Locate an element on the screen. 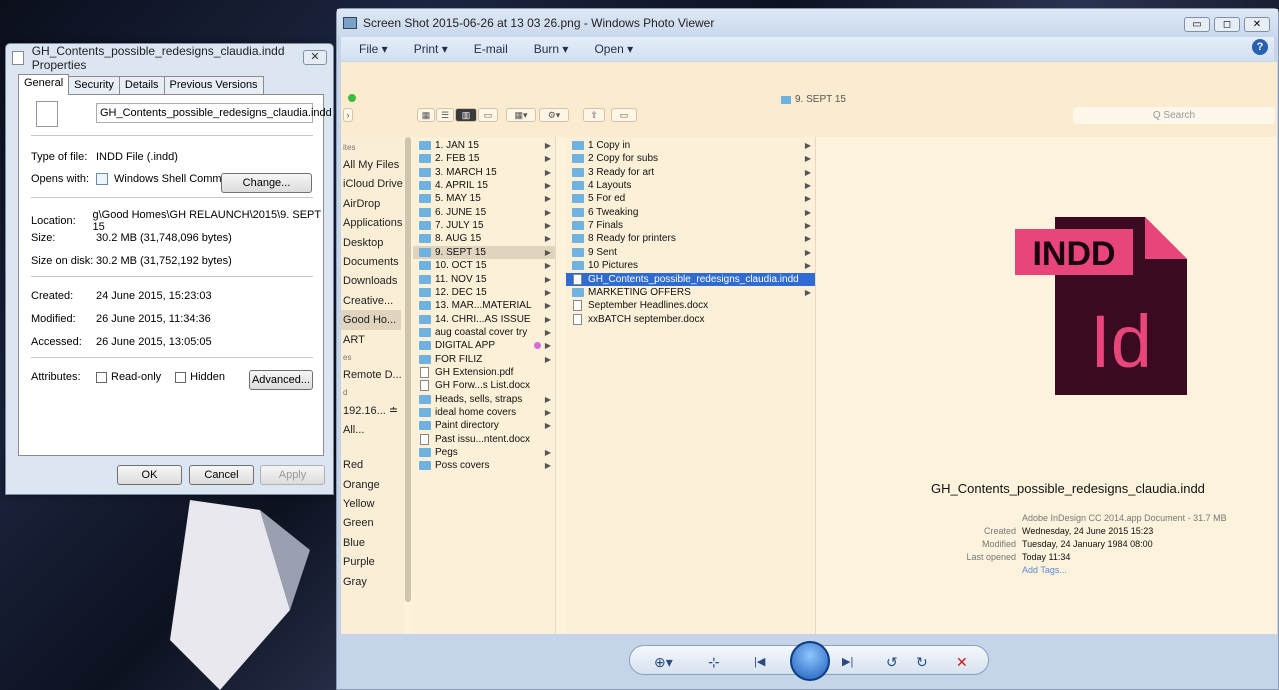 This screenshot has height=690, width=1279. file-item: September Headlines.docx is located at coordinates (690, 305).